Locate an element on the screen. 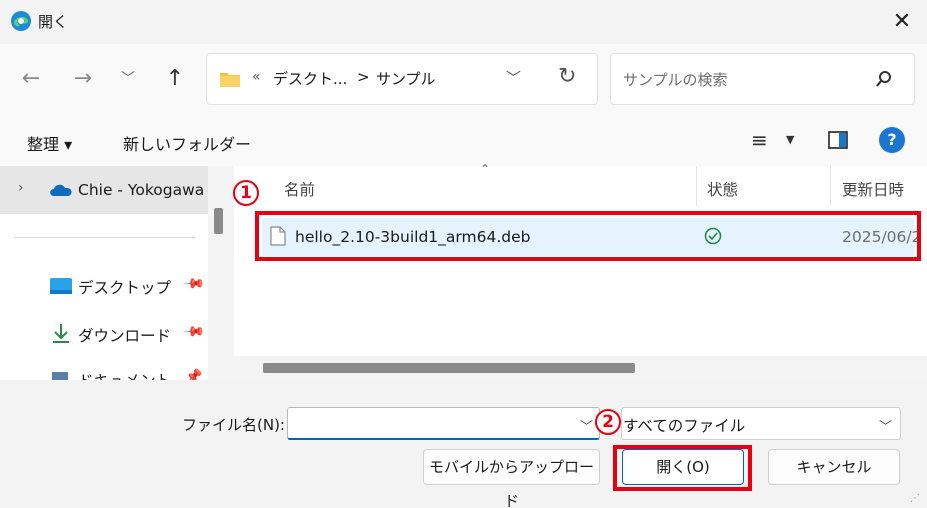 This screenshot has height=508, width=927. pin-icon: 📌 is located at coordinates (194, 374).